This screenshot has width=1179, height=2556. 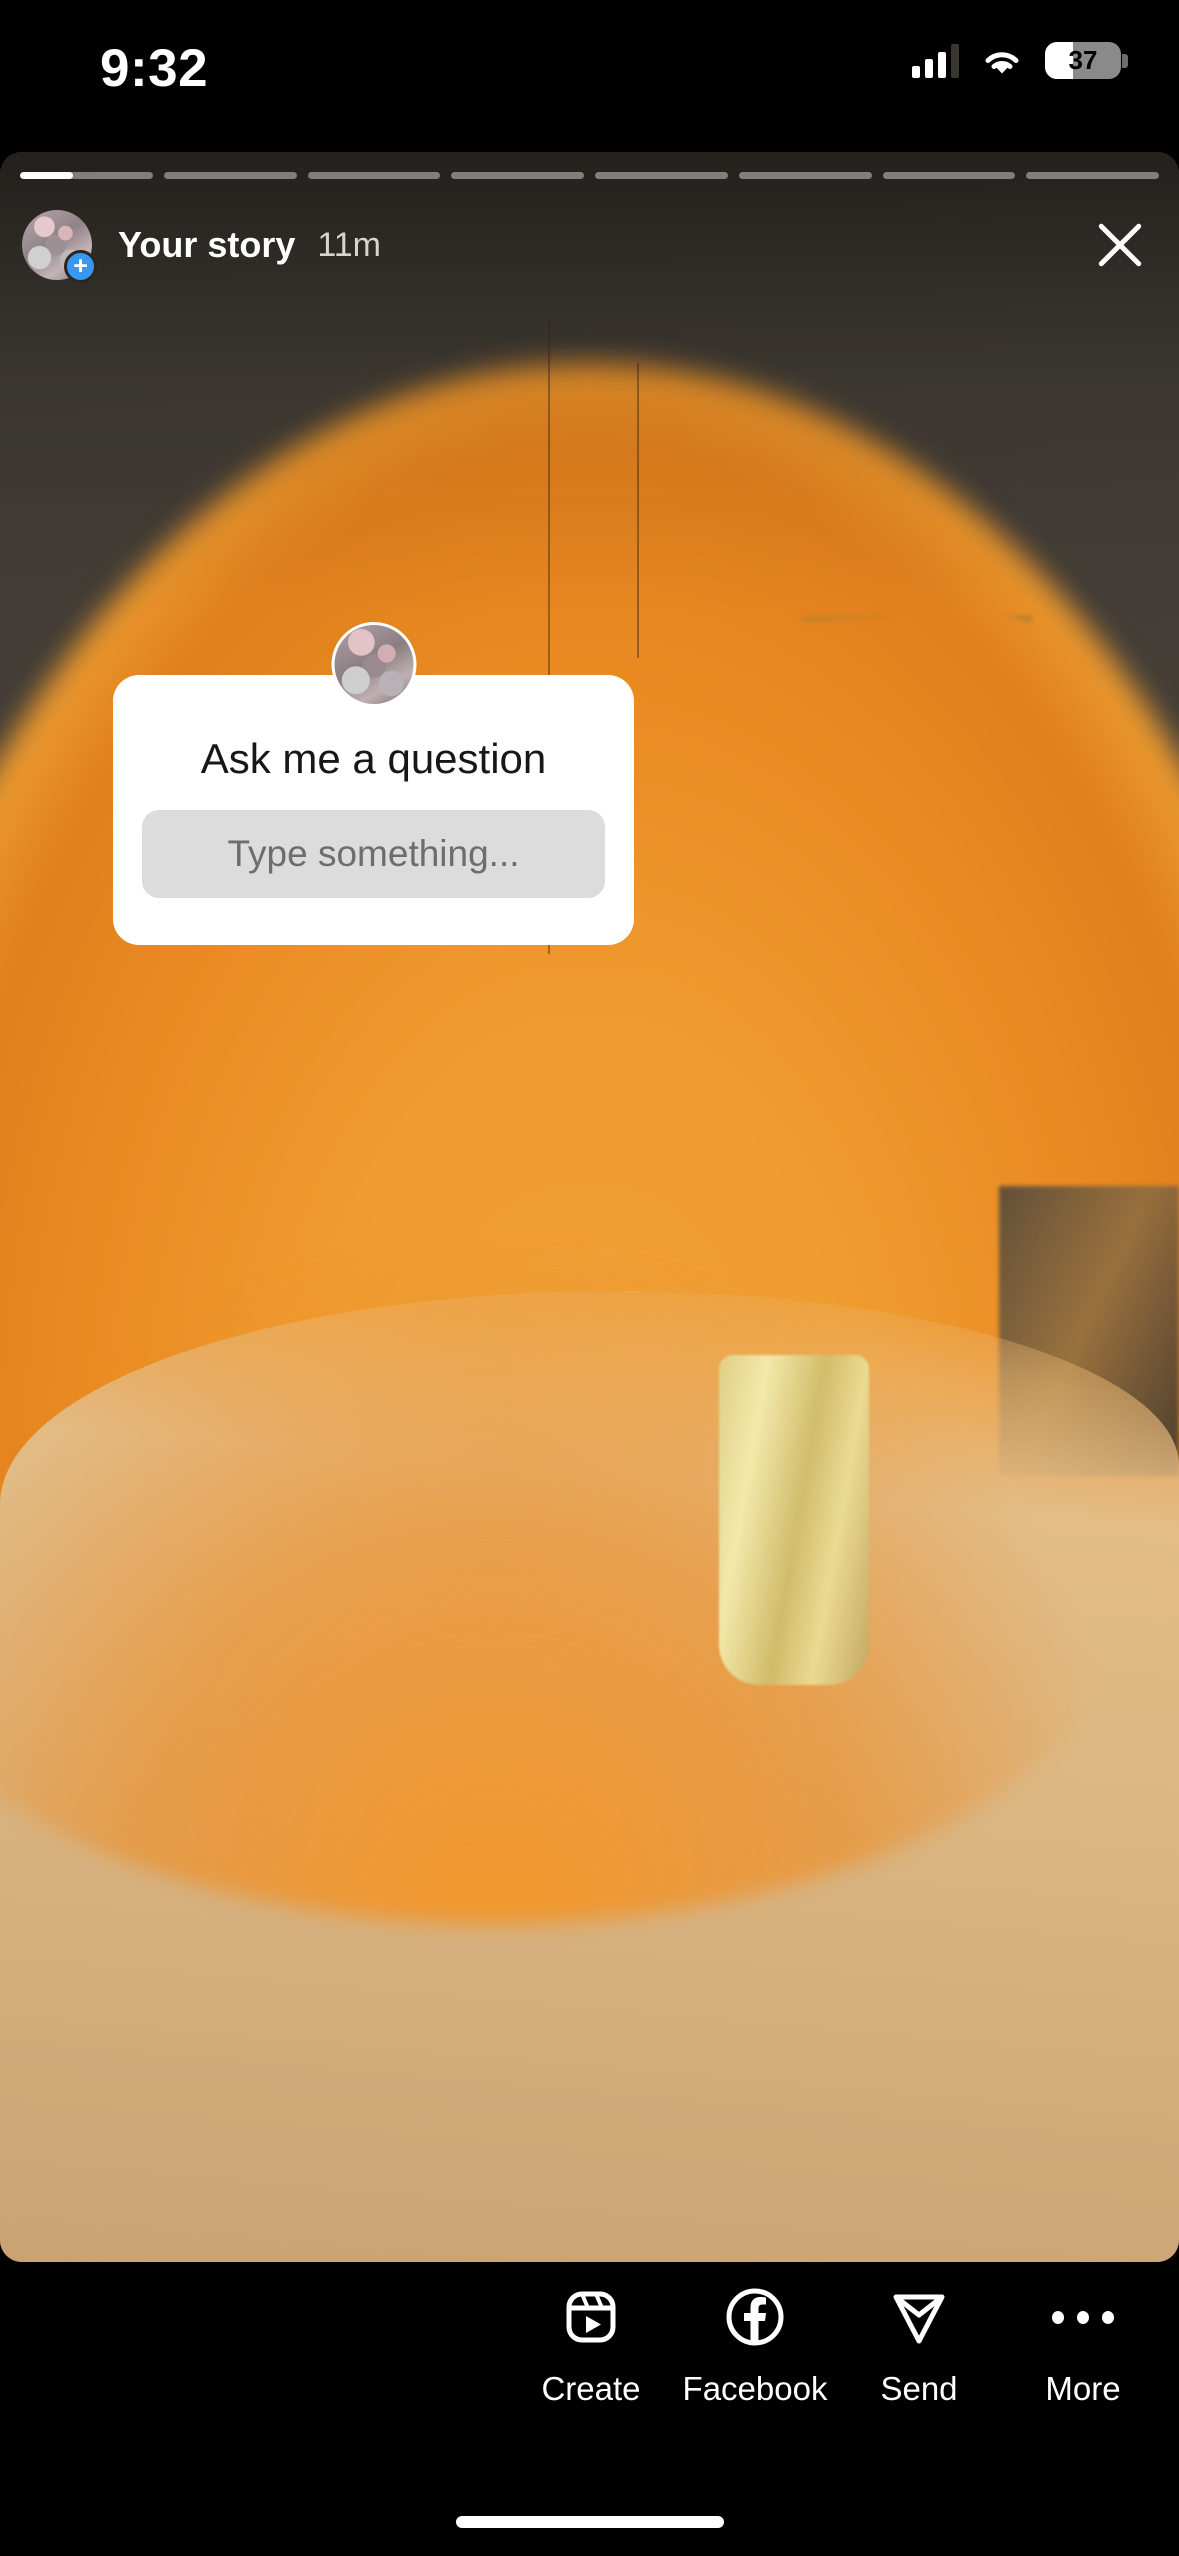 I want to click on toolbar-label-more: More, so click(x=1083, y=2388).